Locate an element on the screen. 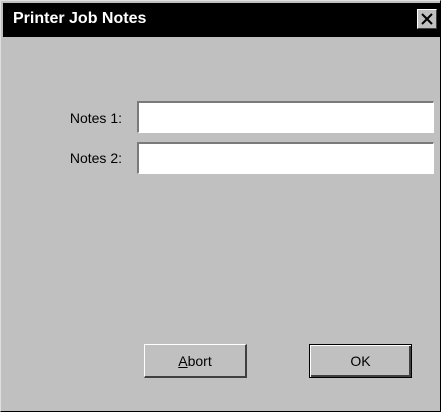  notes-2-label: Notes 2: is located at coordinates (95, 158).